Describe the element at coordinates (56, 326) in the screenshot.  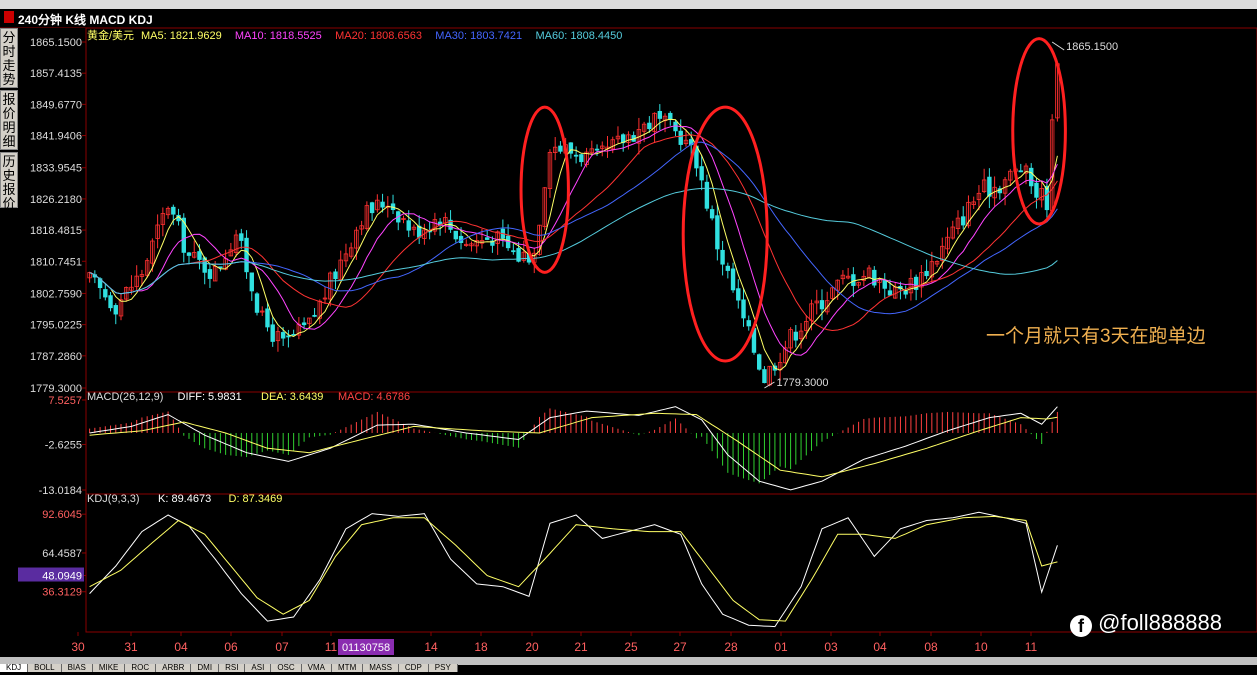
I see `price-tick-label: 1795.0225` at that location.